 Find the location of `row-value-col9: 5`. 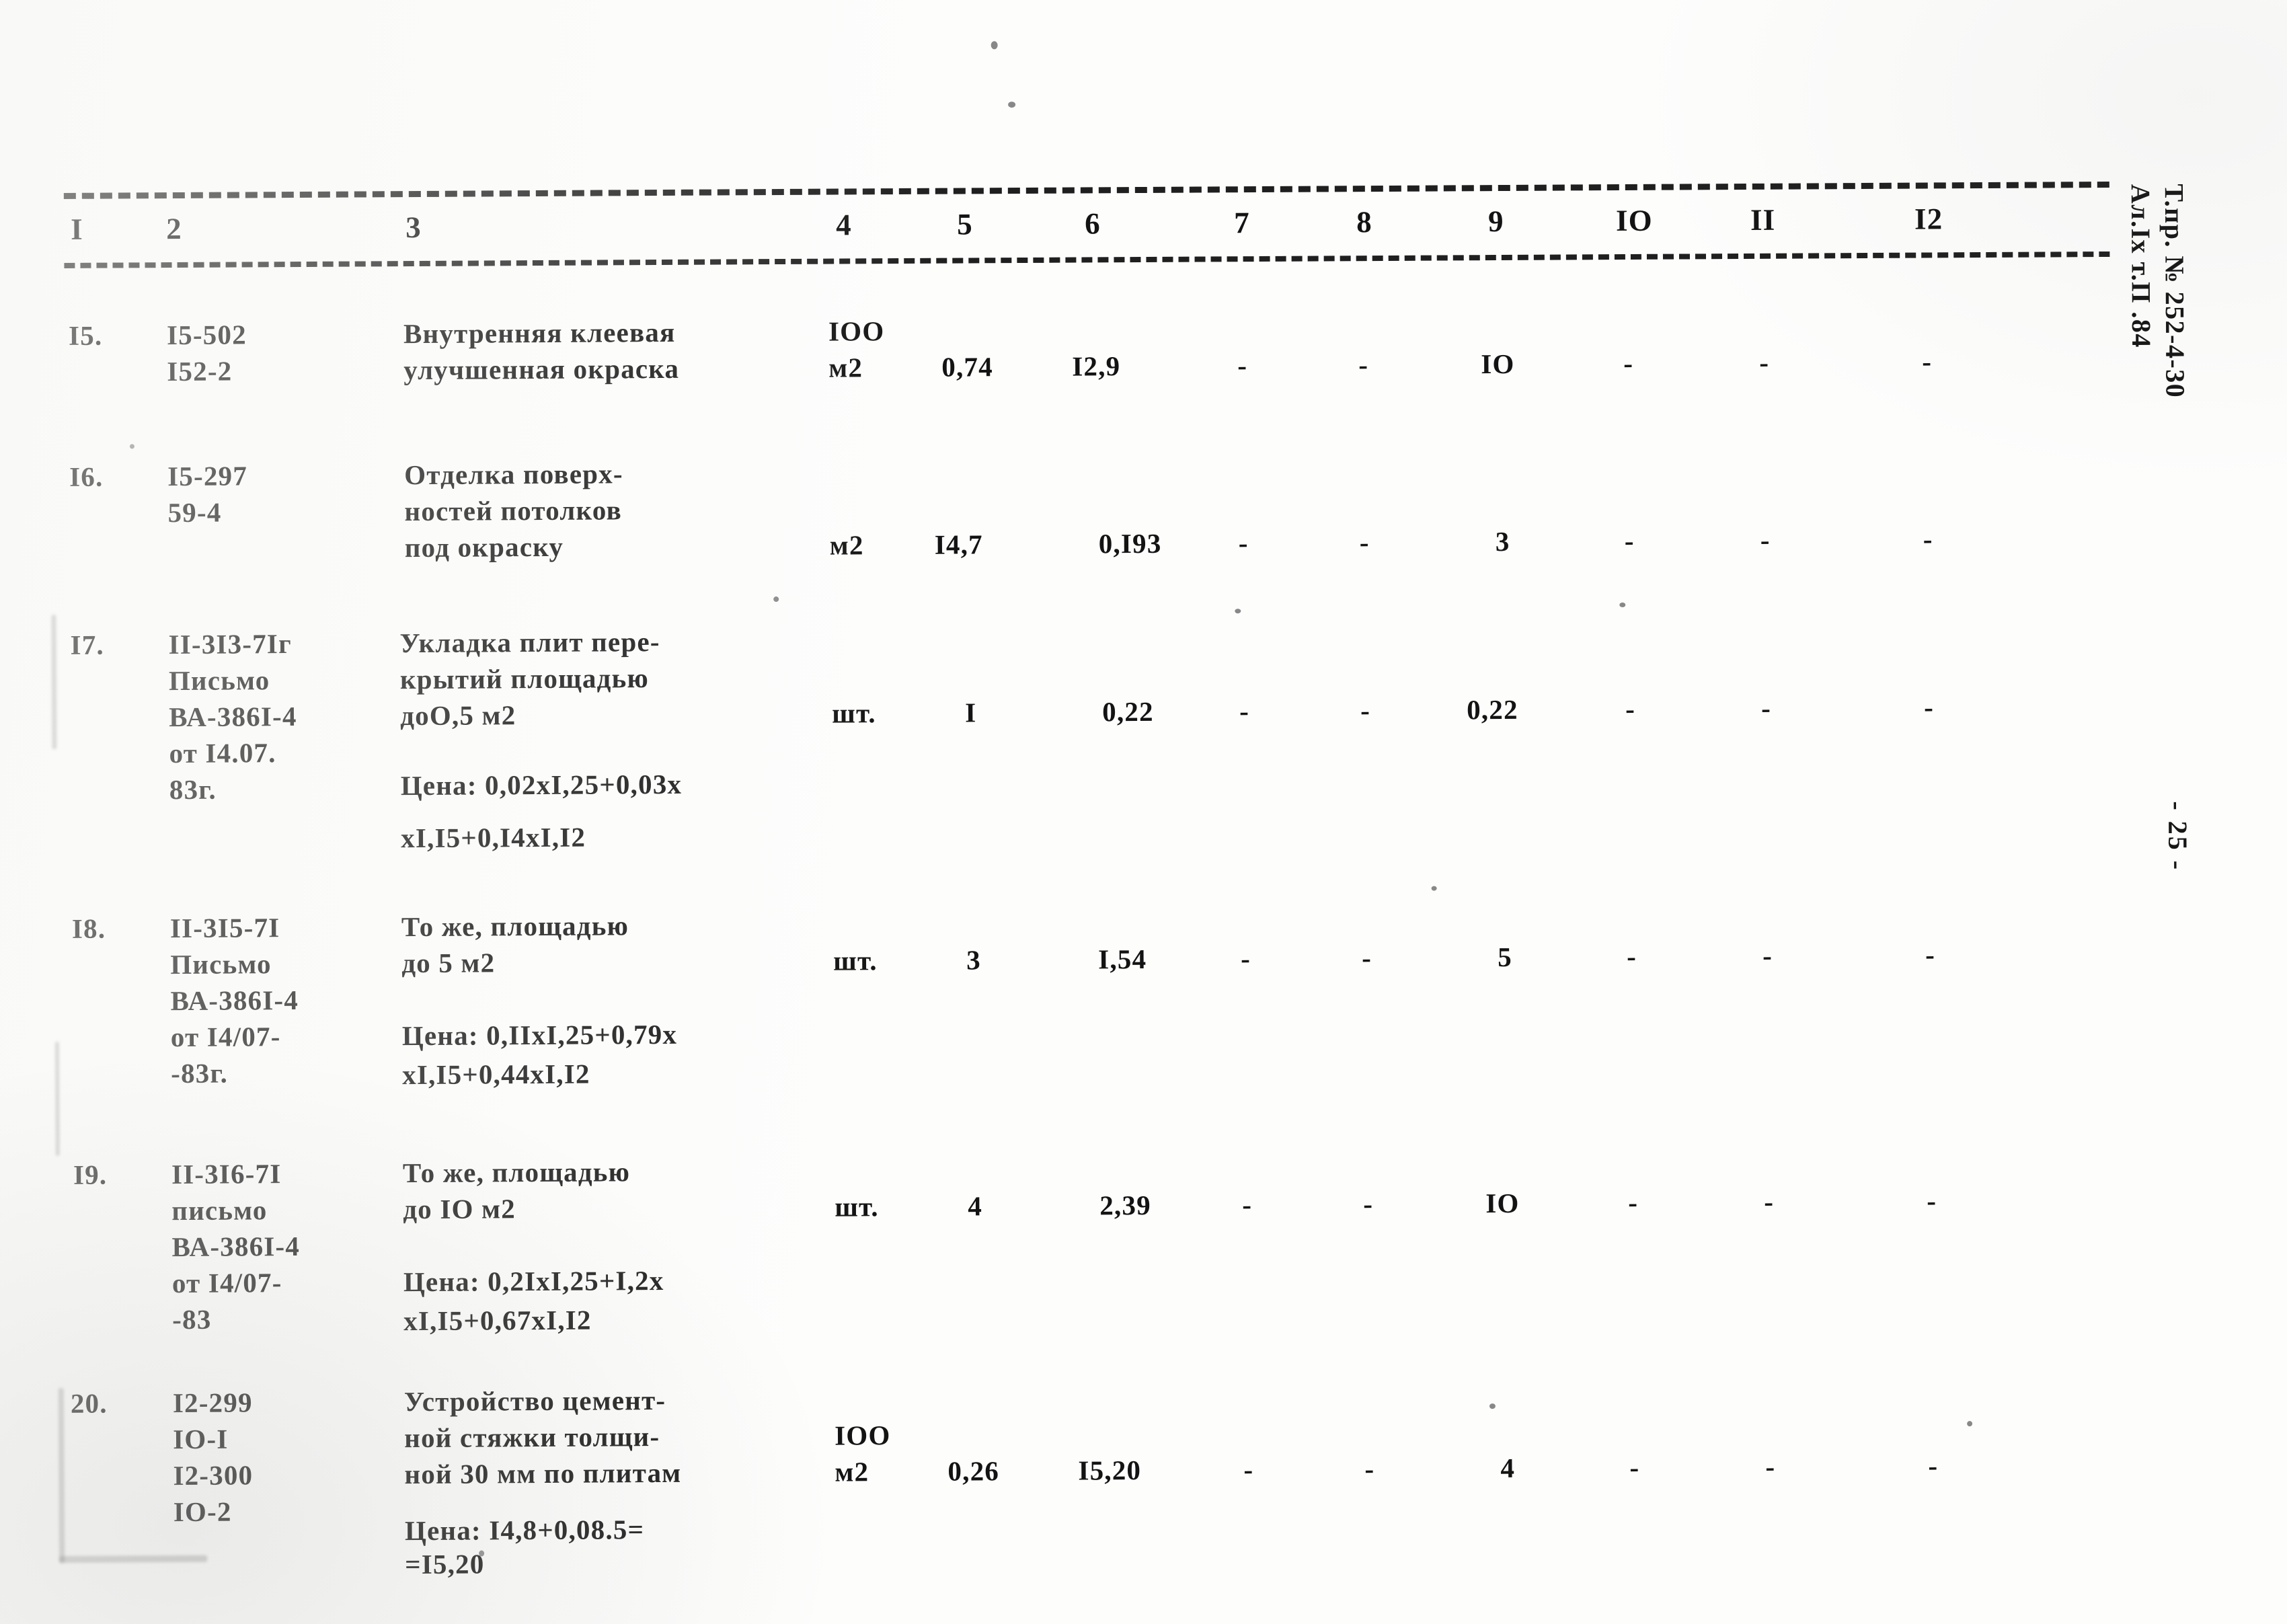

row-value-col9: 5 is located at coordinates (1506, 957).